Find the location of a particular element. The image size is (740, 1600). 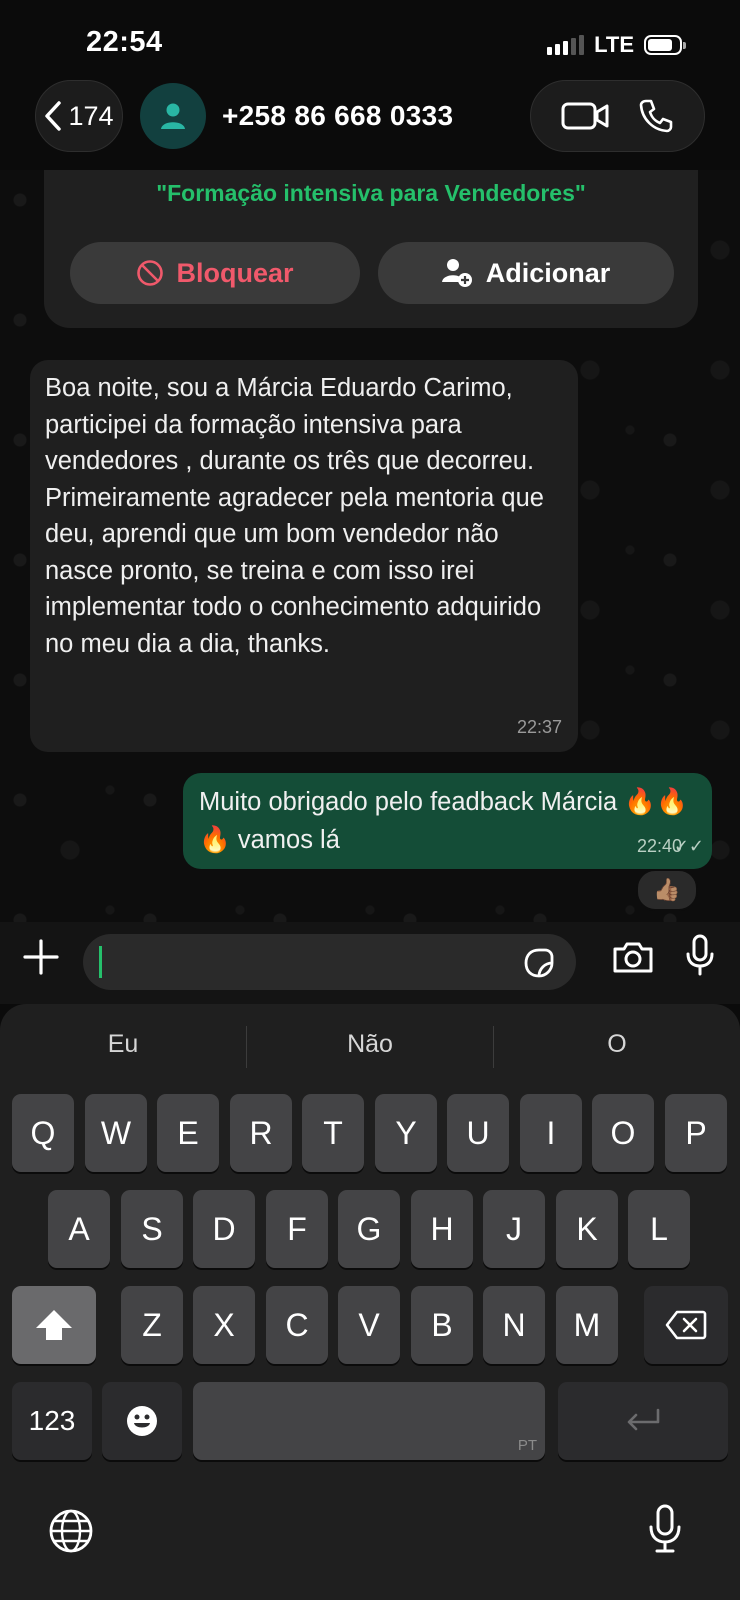

block-button: Bloquear is located at coordinates (215, 273).